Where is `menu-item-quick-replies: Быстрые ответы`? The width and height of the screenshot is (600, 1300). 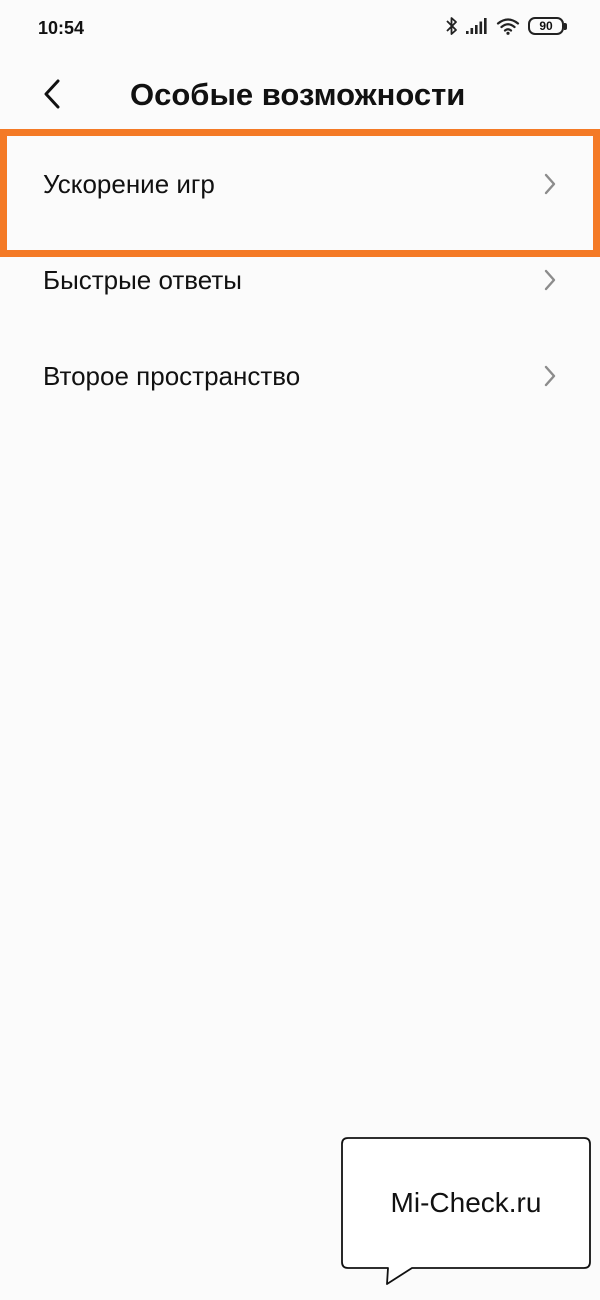 menu-item-quick-replies: Быстрые ответы is located at coordinates (300, 280).